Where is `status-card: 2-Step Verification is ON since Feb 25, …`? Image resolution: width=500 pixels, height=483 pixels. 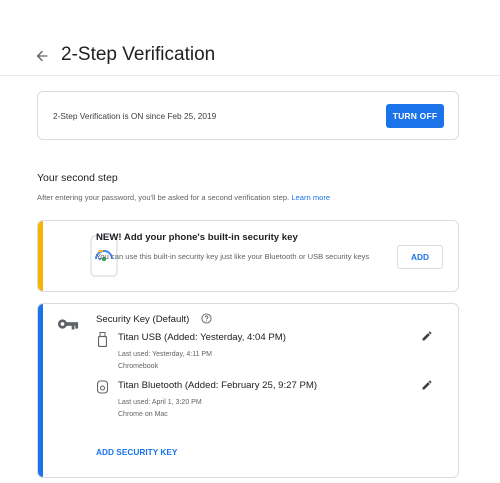 status-card: 2-Step Verification is ON since Feb 25, … is located at coordinates (248, 115).